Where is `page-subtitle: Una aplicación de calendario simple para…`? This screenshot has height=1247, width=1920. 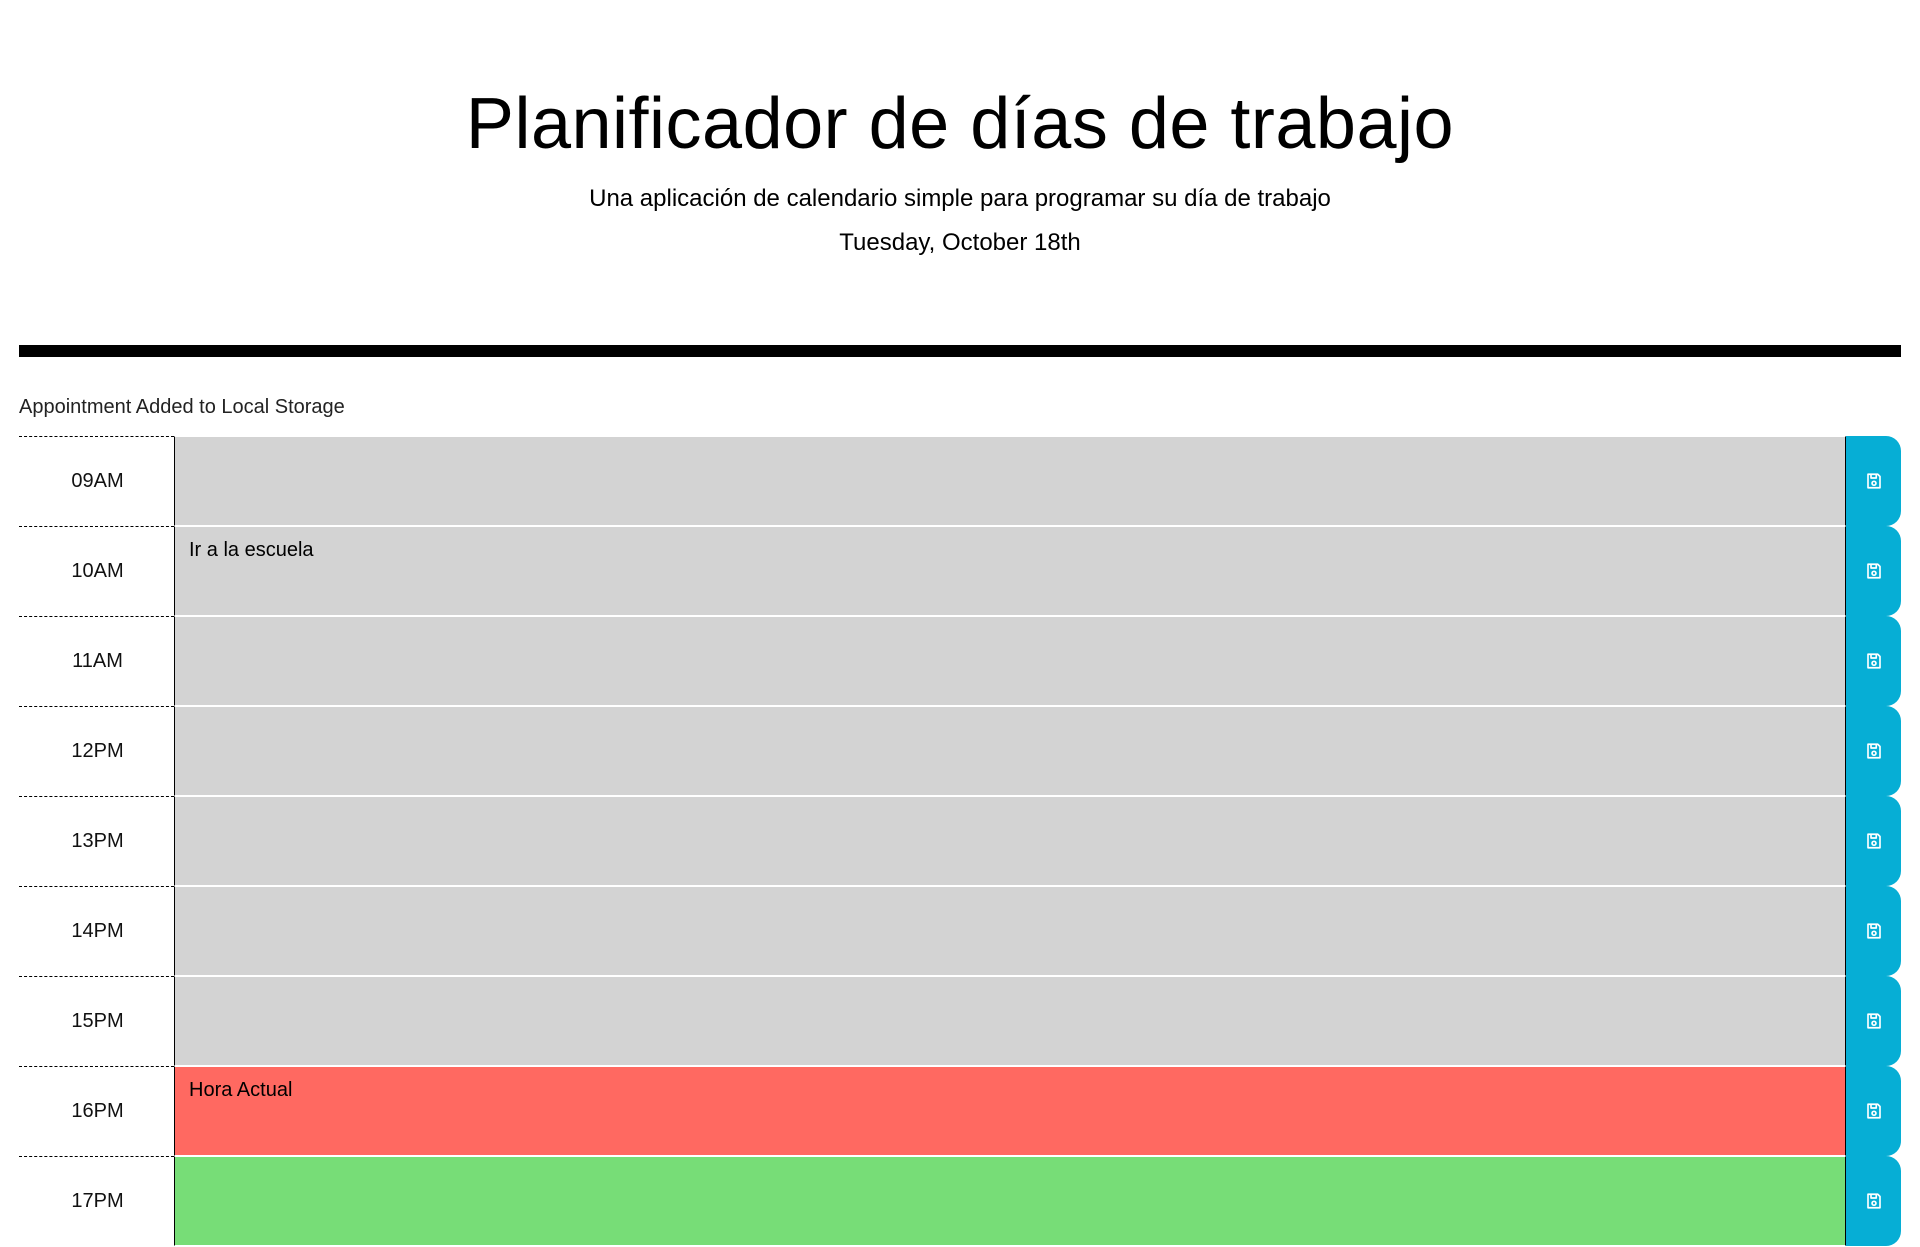
page-subtitle: Una aplicación de calendario simple para… is located at coordinates (960, 198).